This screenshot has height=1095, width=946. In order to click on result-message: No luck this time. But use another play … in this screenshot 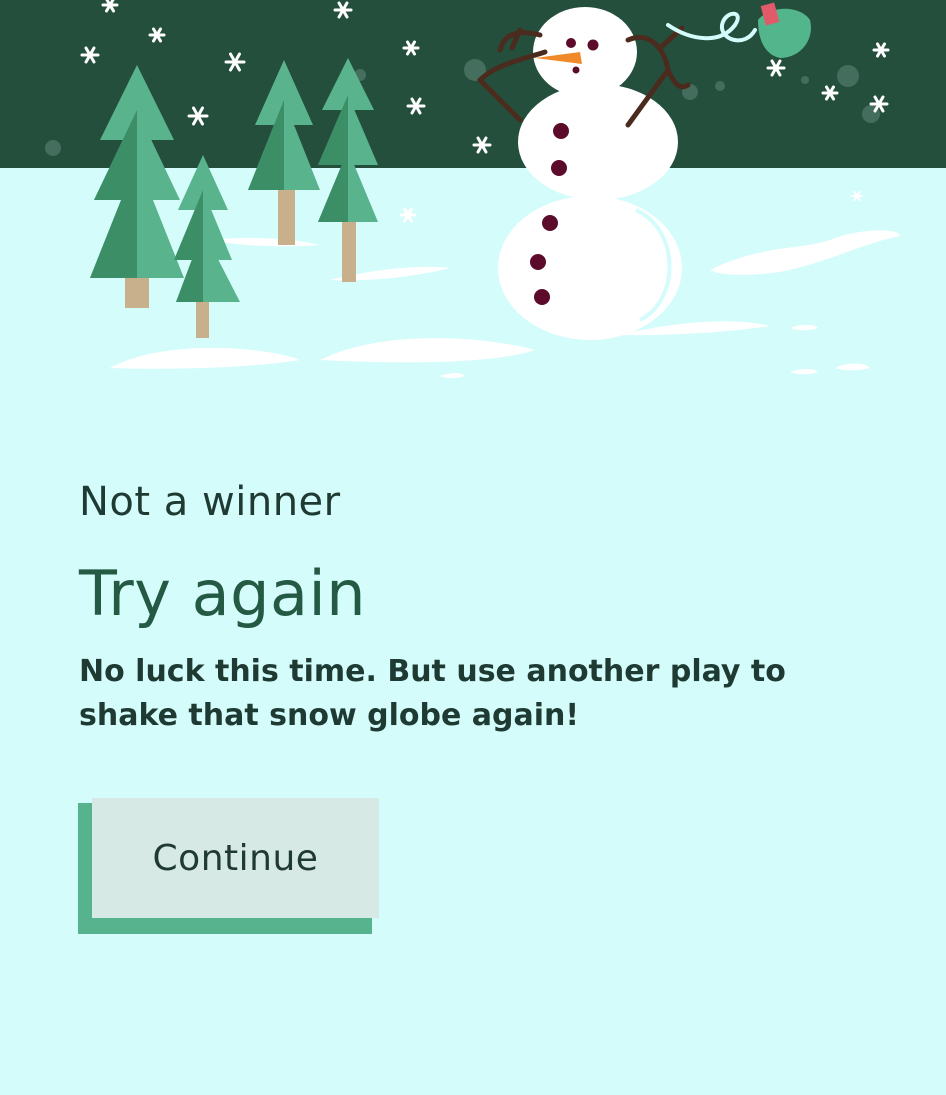, I will do `click(432, 693)`.